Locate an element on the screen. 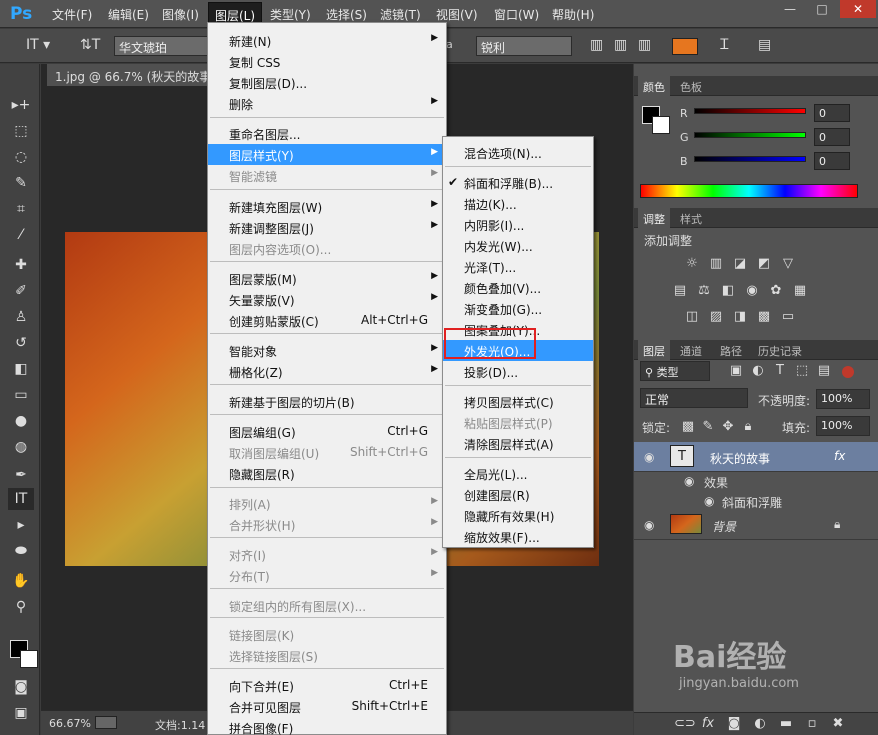 The image size is (878, 735). new-layer-icon: ▫ is located at coordinates (812, 724).